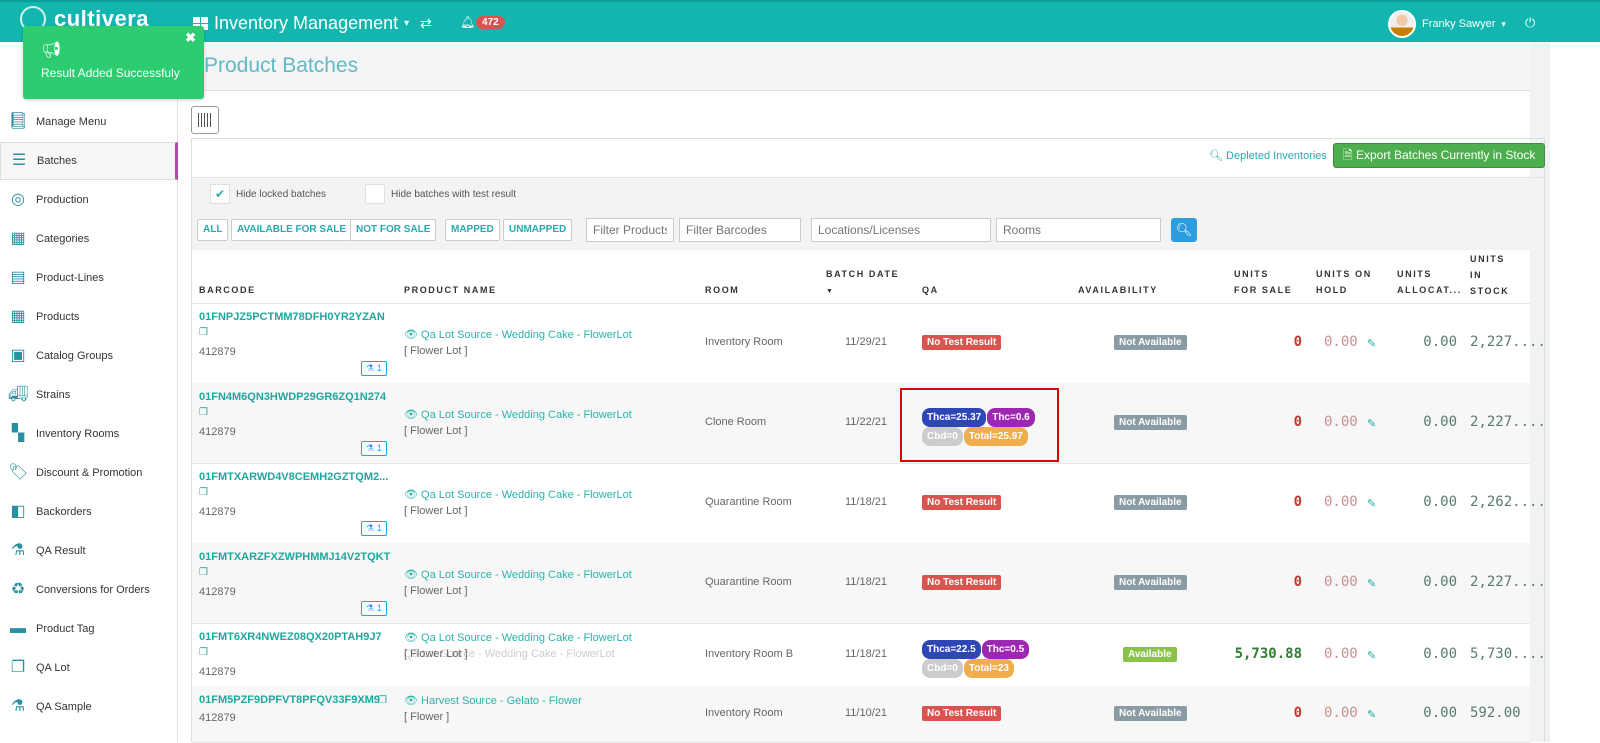 The width and height of the screenshot is (1600, 743). What do you see at coordinates (450, 290) in the screenshot?
I see `col-product: PRODUCT NAME` at bounding box center [450, 290].